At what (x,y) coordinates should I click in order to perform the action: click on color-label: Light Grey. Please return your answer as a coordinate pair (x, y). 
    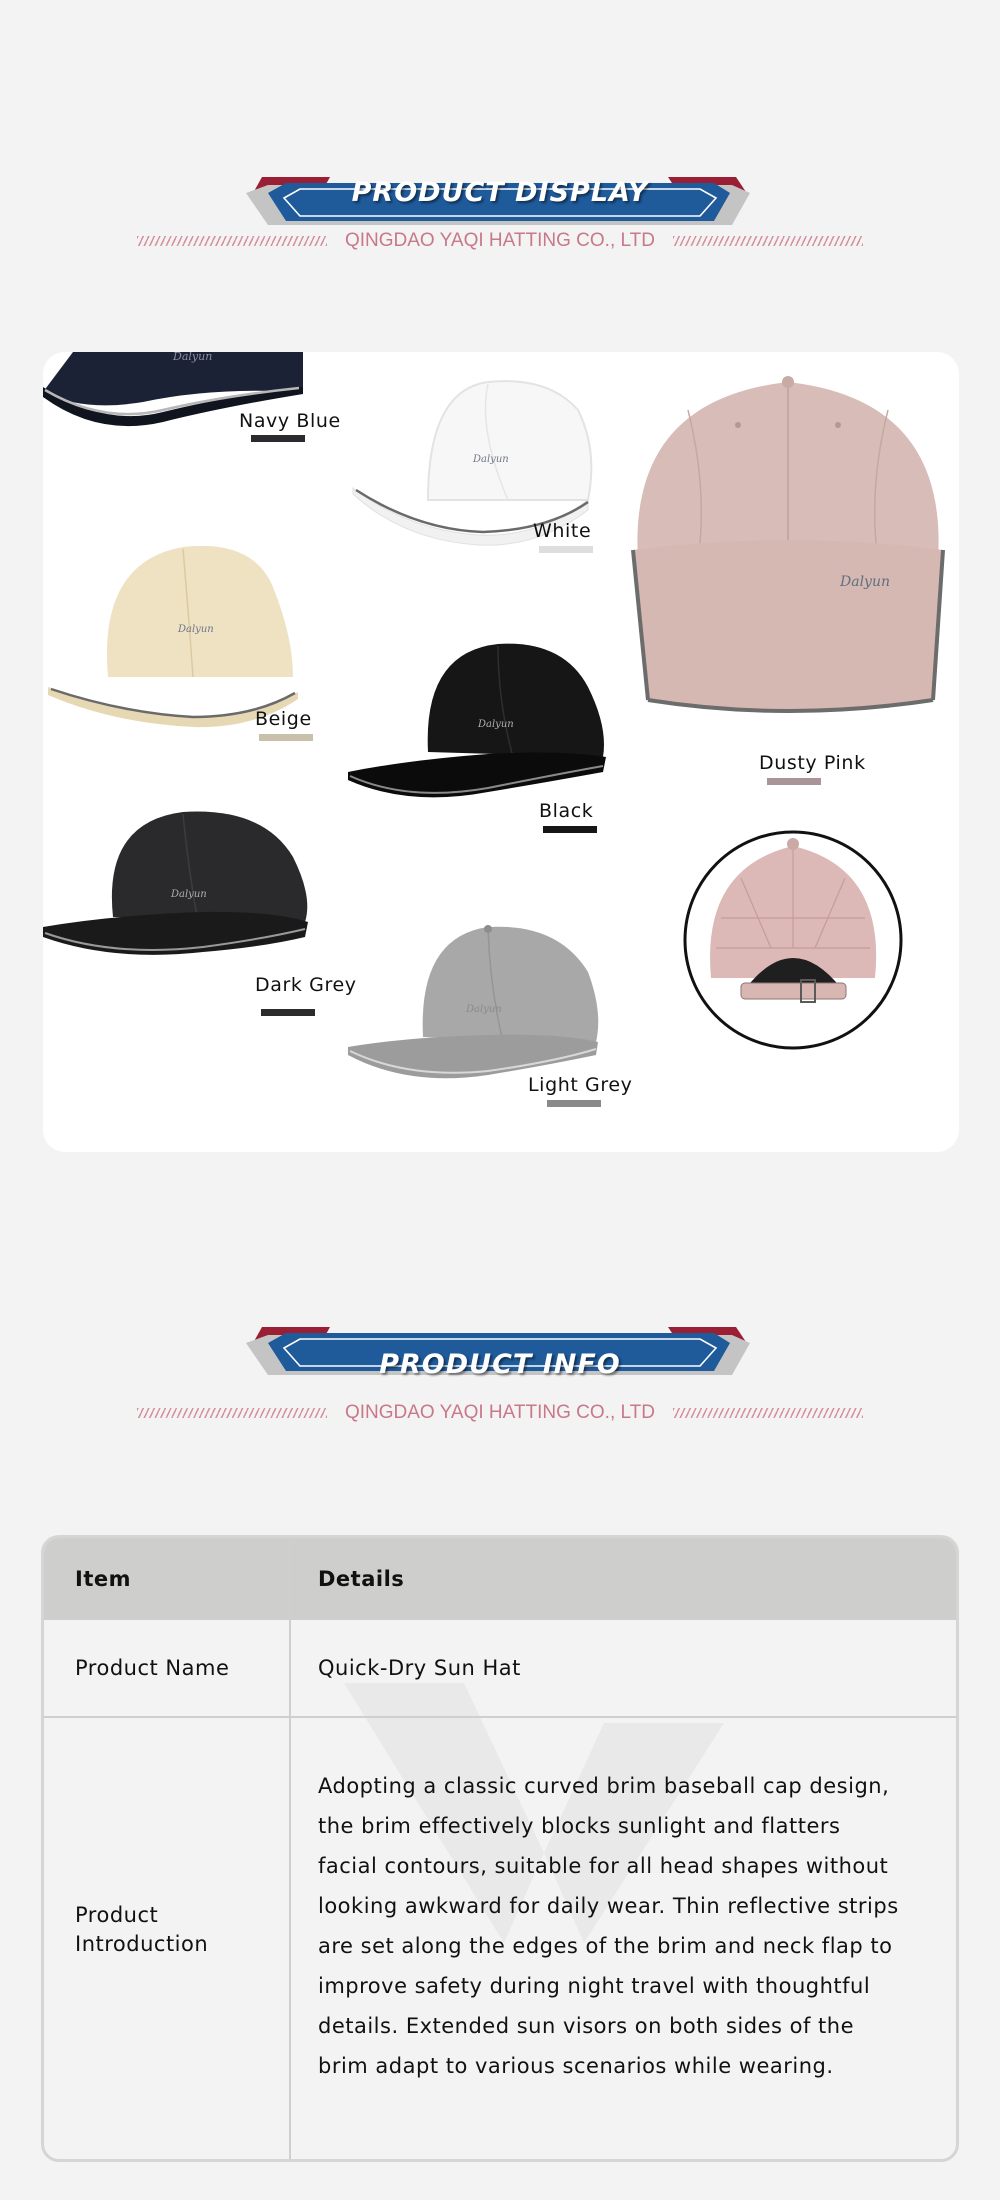
    Looking at the image, I should click on (580, 1085).